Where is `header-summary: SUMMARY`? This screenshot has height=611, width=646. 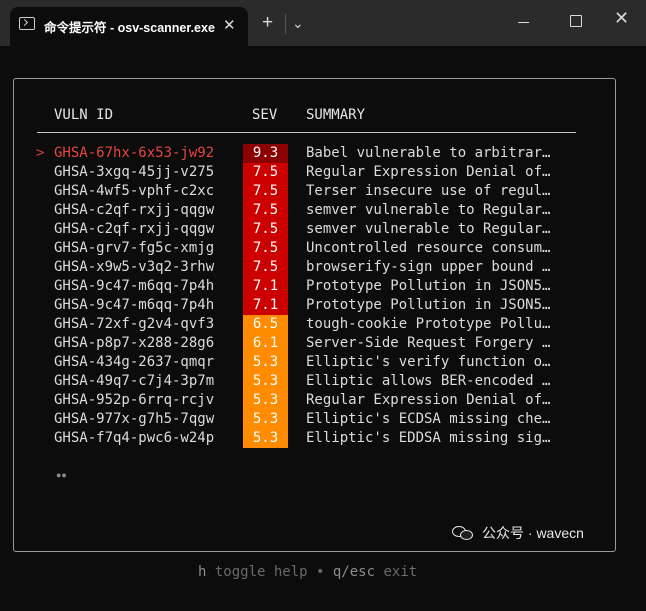
header-summary: SUMMARY is located at coordinates (336, 115).